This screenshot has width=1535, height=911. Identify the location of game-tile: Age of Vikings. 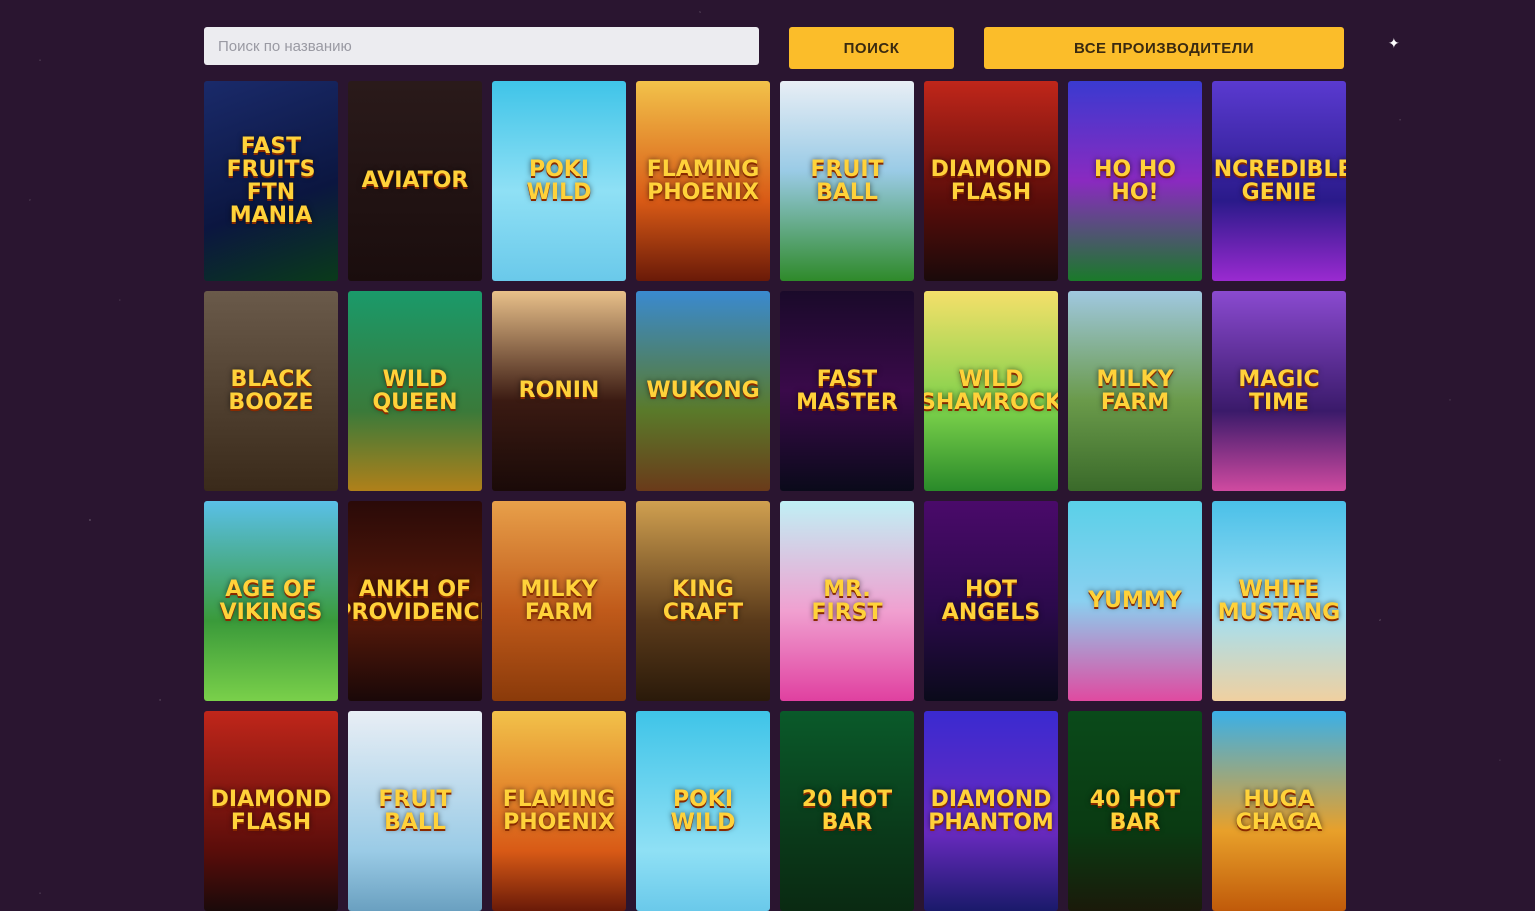
(271, 601).